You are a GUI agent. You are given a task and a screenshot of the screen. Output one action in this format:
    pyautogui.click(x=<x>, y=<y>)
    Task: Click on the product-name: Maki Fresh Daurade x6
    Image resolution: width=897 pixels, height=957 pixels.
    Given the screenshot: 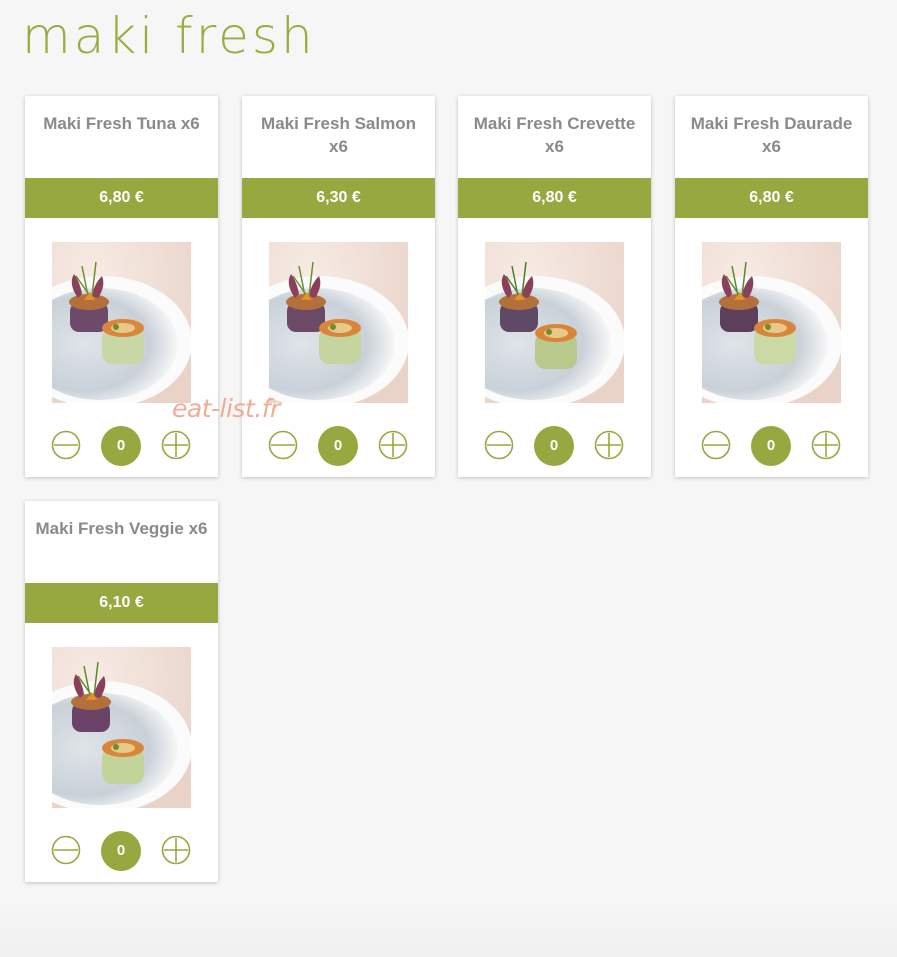 What is the action you would take?
    pyautogui.click(x=771, y=135)
    